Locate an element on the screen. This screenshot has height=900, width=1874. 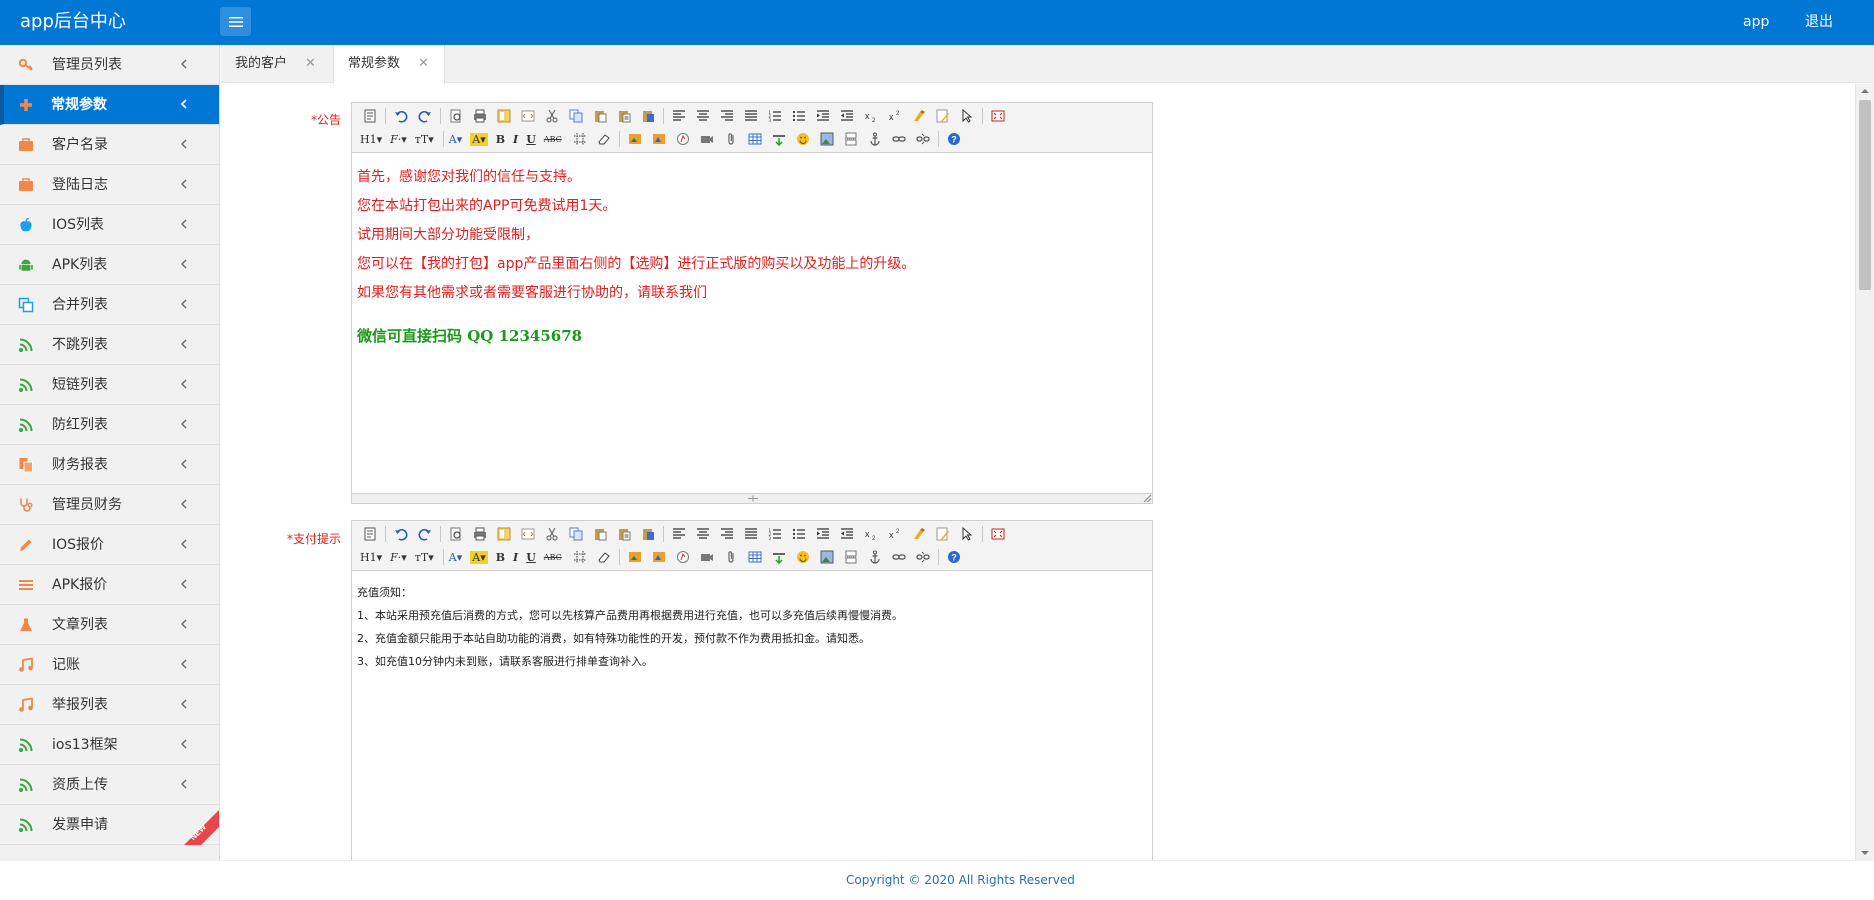
undo-icon is located at coordinates (401, 534).